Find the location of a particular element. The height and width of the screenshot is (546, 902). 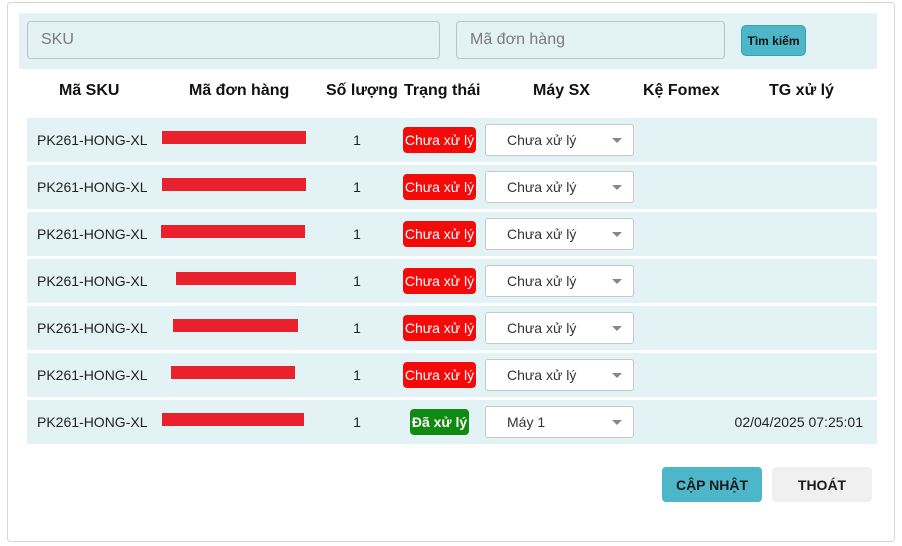

column-header-quantity: Số lượng is located at coordinates (362, 90).